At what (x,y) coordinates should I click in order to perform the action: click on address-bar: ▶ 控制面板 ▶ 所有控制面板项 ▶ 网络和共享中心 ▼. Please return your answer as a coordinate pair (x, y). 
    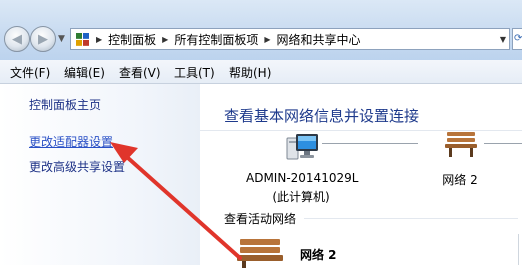
    Looking at the image, I should click on (290, 39).